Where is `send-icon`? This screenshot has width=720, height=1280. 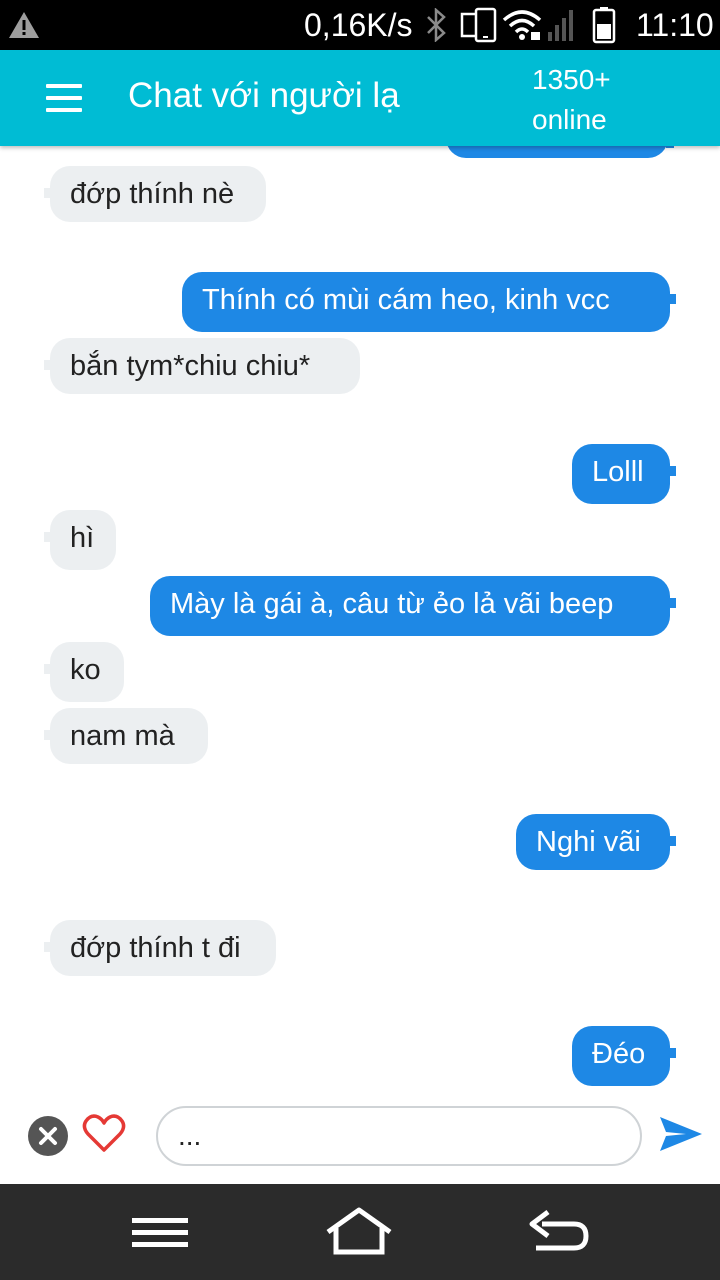
send-icon is located at coordinates (681, 1136).